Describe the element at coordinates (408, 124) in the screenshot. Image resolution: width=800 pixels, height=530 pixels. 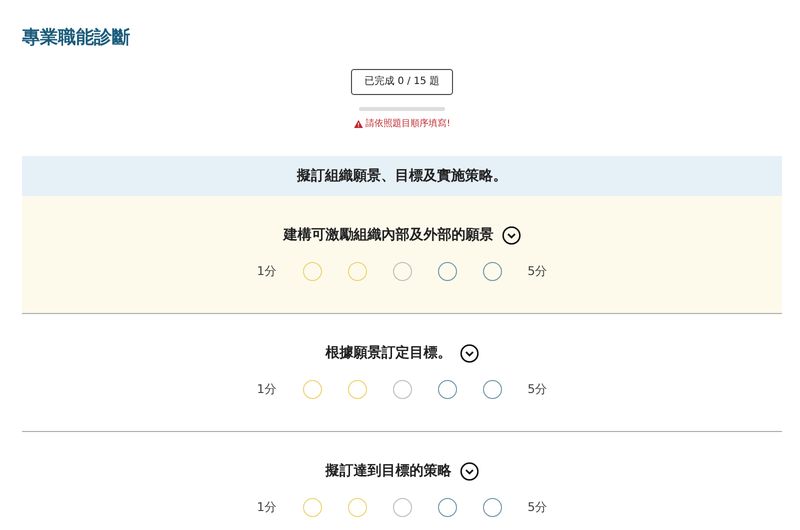
I see `warning-message: 請依照題目順序填寫!` at that location.